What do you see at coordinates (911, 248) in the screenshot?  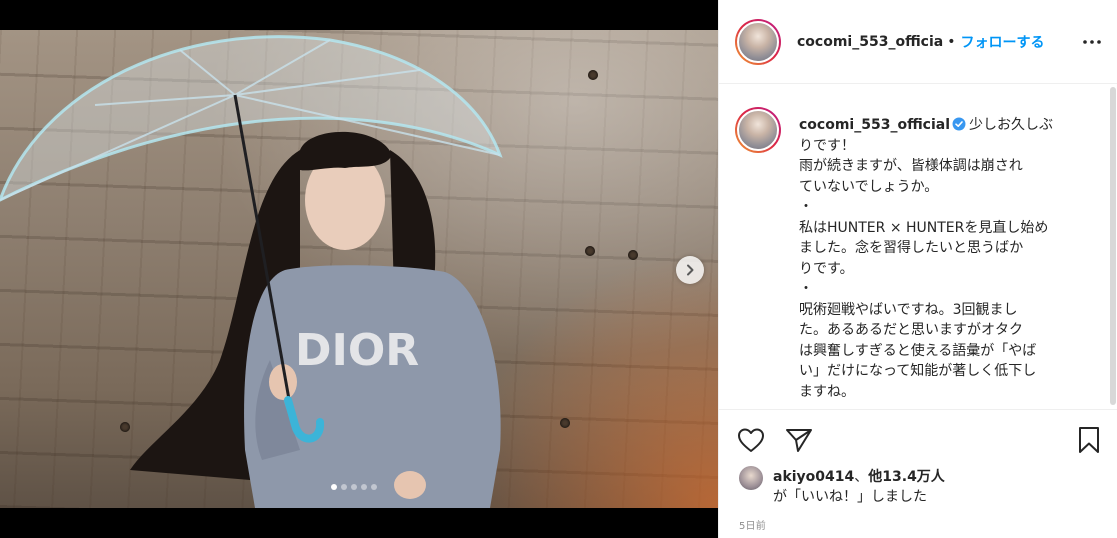 I see `caption-line: ました。念を習得したいと思うばか` at bounding box center [911, 248].